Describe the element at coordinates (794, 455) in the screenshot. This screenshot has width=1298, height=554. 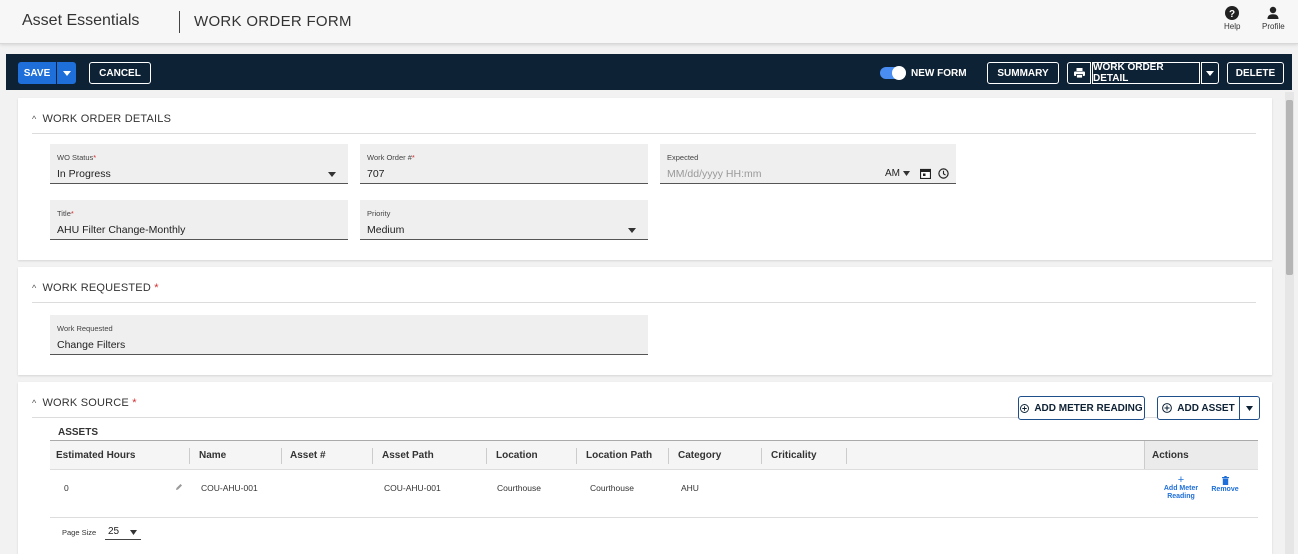
I see `column-header: Criticality` at that location.